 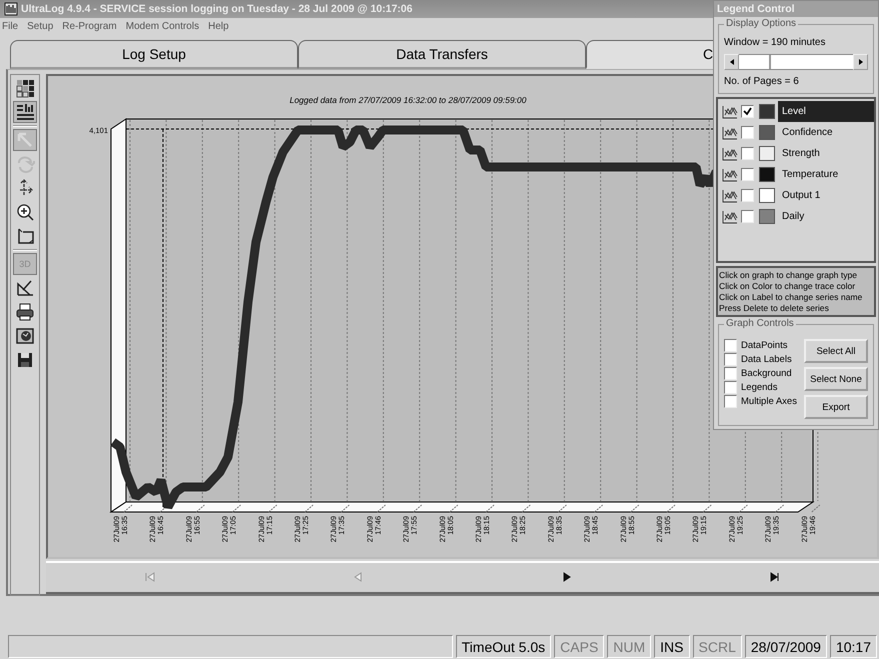 I want to click on checkbox-label: Data Labels, so click(x=766, y=359).